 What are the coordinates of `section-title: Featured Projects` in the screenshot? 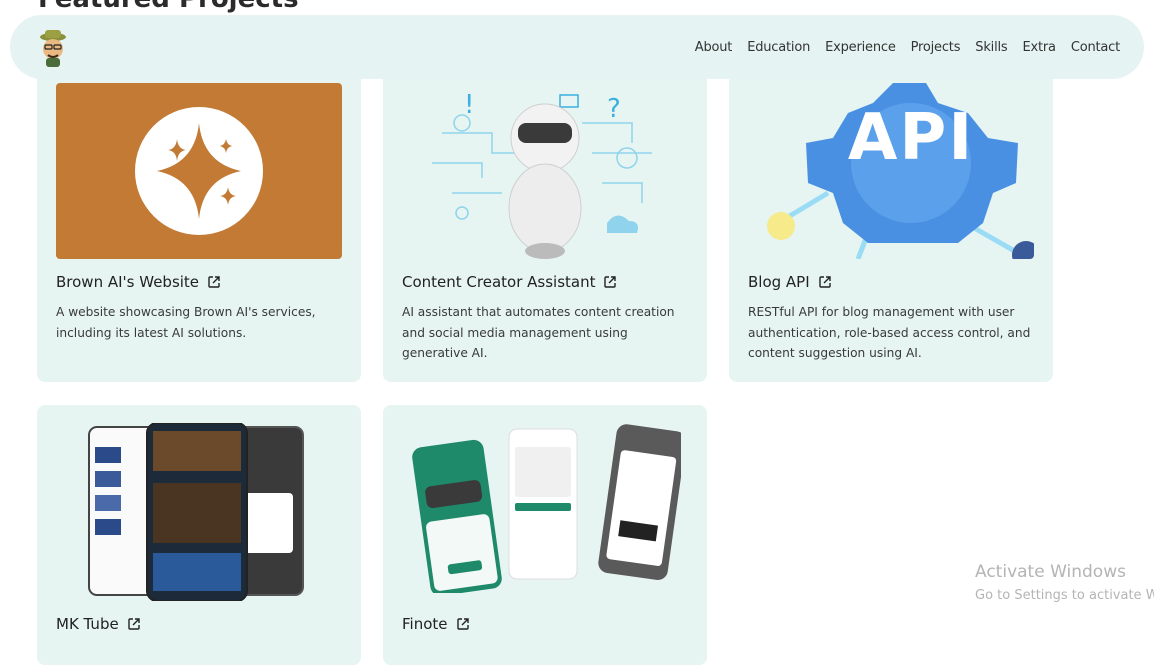 It's located at (168, 7).